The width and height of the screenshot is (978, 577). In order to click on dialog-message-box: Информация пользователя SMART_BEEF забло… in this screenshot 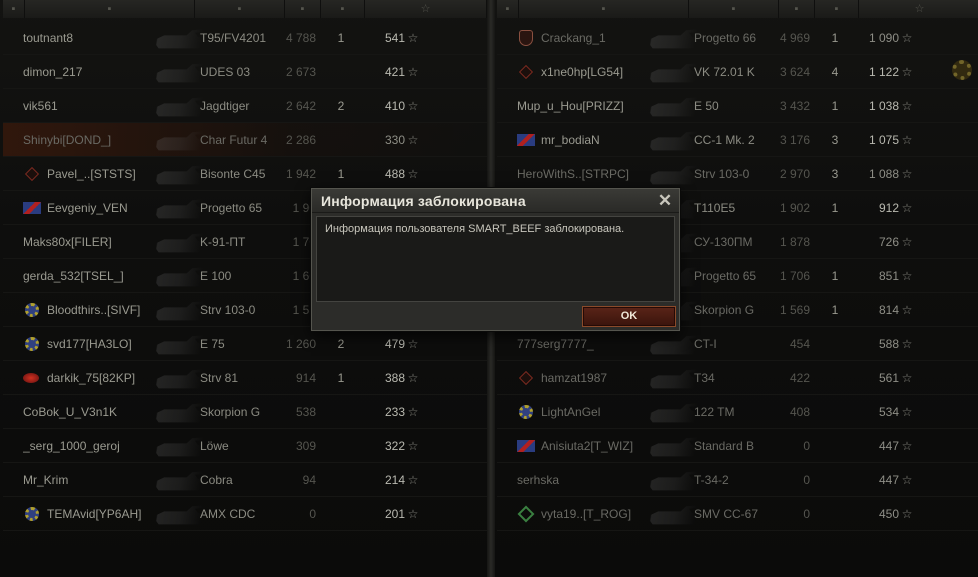, I will do `click(495, 259)`.